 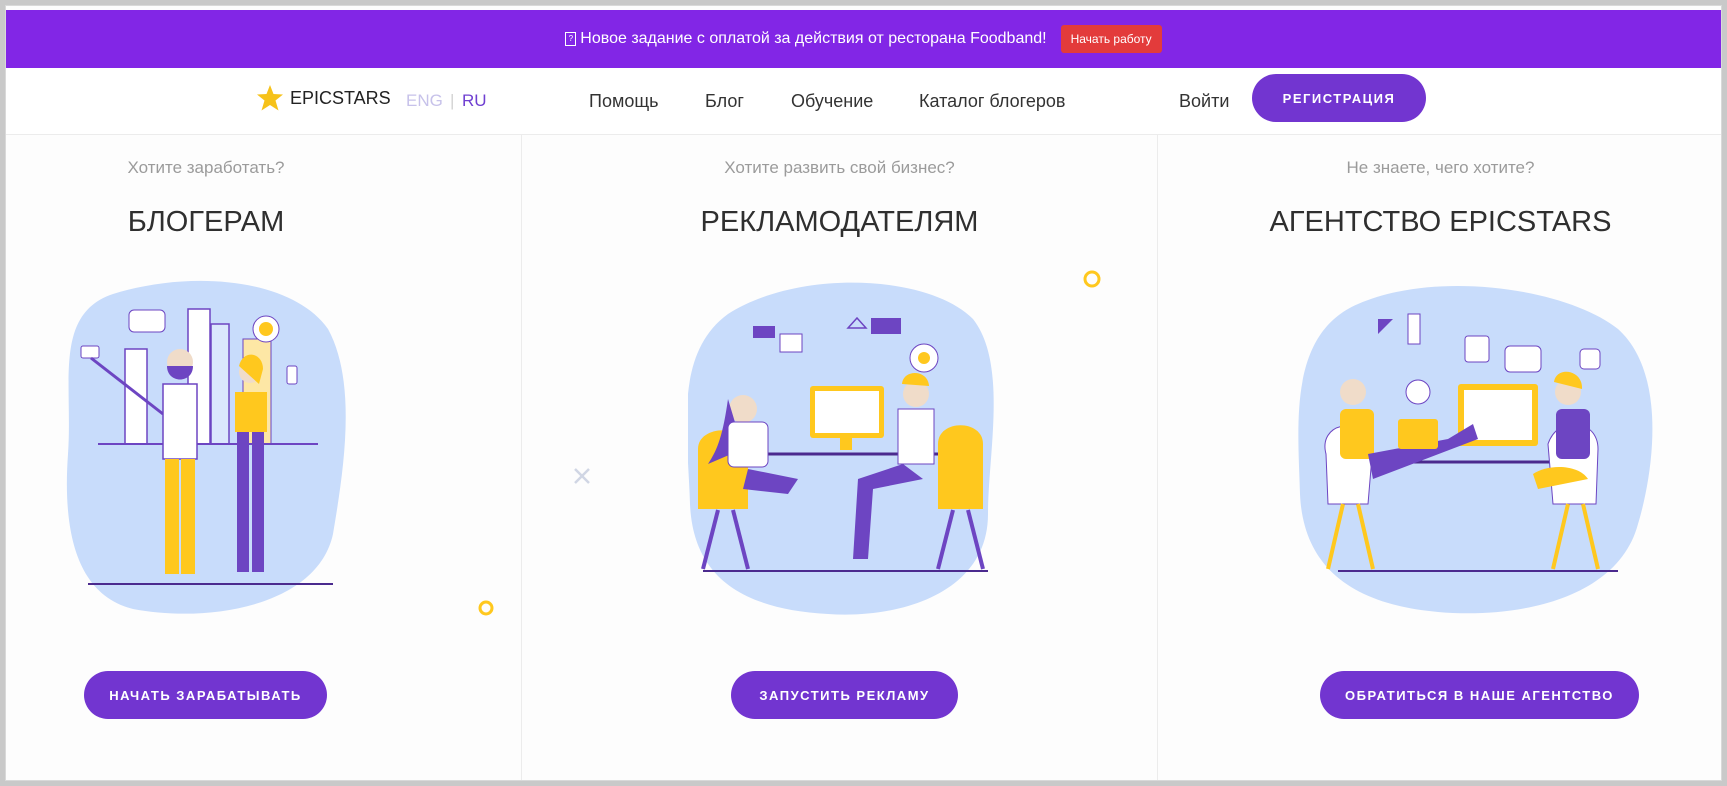 I want to click on lang-eng-link: ENG, so click(x=424, y=101).